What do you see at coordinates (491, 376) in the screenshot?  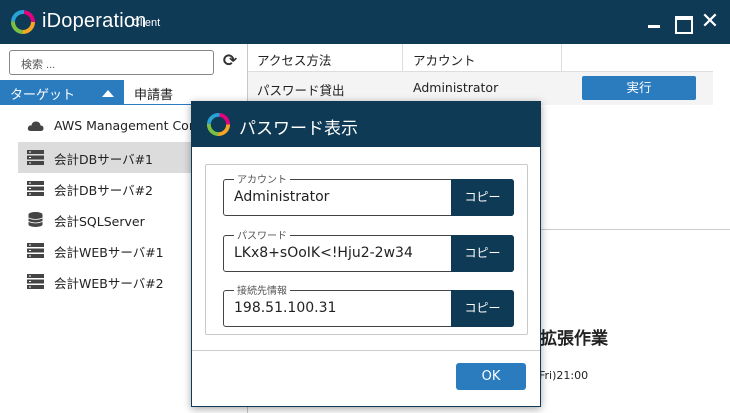 I see `ok-button: OK` at bounding box center [491, 376].